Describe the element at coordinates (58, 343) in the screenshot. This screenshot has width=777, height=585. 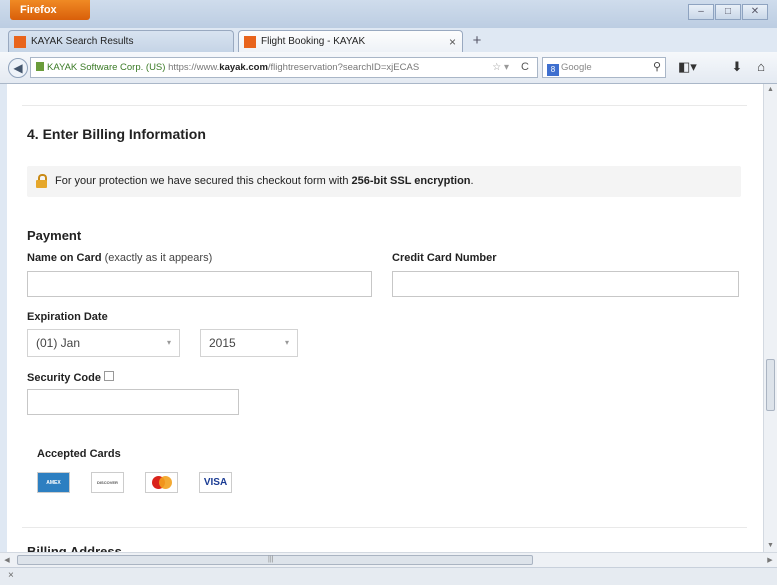
I see `expiration-month-value: (01) Jan` at that location.